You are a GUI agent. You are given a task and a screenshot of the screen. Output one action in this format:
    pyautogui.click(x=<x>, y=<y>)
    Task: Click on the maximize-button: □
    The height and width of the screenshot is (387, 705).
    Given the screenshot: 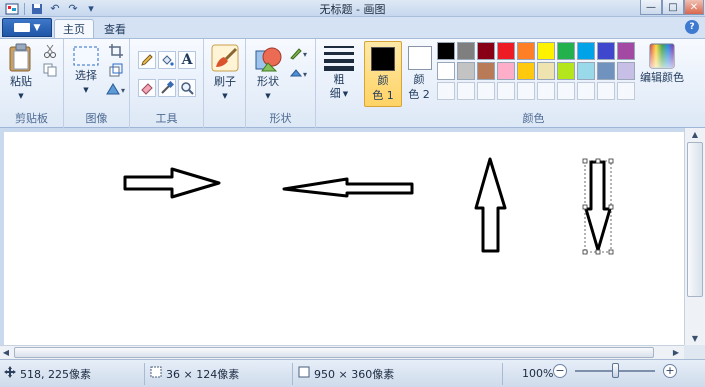 What is the action you would take?
    pyautogui.click(x=673, y=7)
    